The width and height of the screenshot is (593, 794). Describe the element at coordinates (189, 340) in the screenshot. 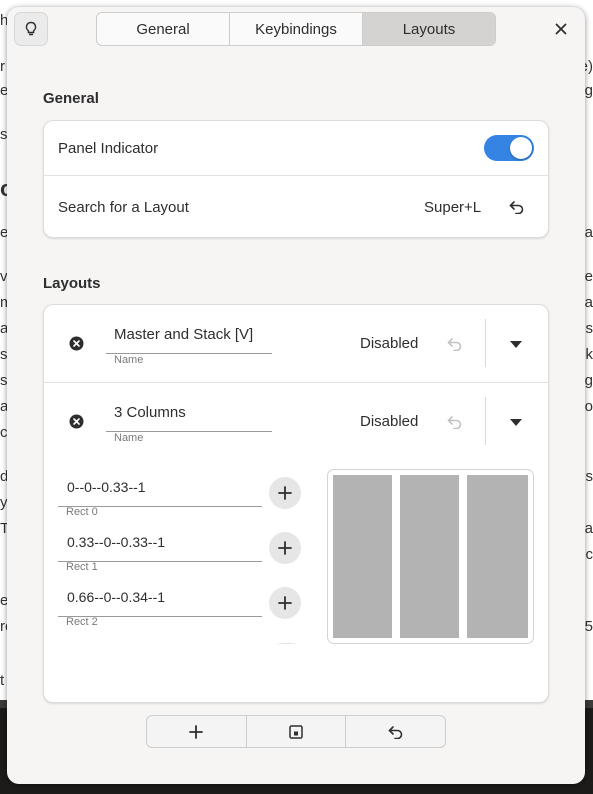

I see `layout-name-input: Master and Stack [V]` at that location.